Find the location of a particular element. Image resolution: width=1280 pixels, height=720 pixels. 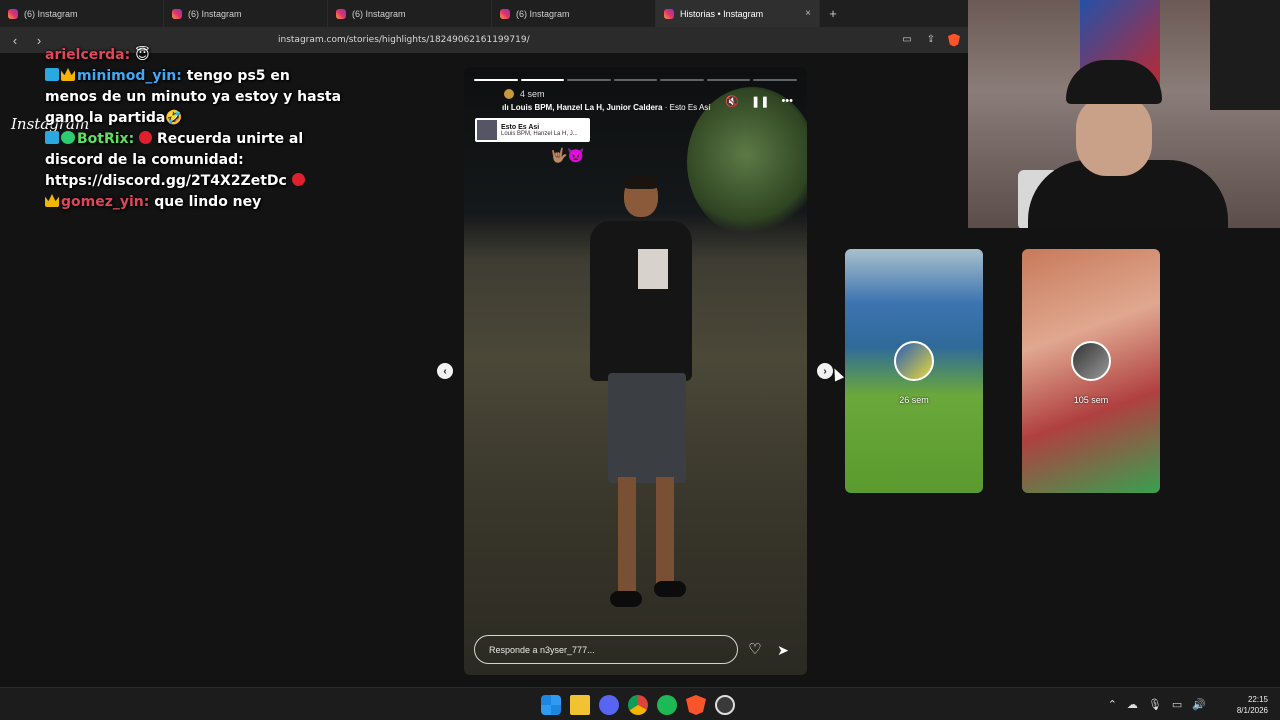

taskbar-apps is located at coordinates (638, 705).